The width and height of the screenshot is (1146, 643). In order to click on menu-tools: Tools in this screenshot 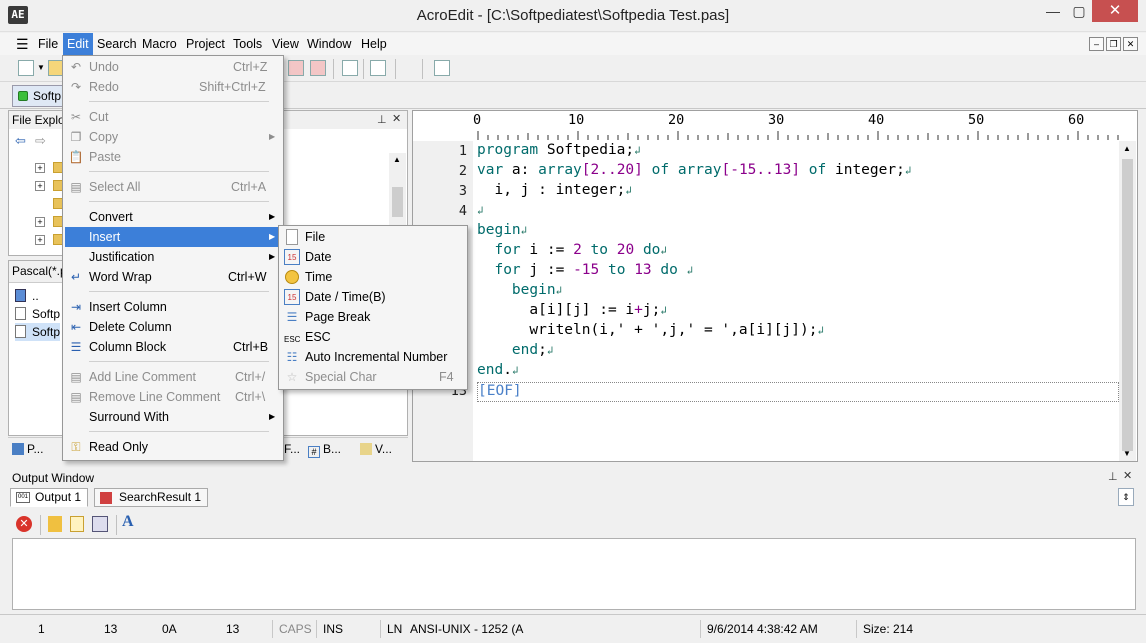, I will do `click(247, 44)`.